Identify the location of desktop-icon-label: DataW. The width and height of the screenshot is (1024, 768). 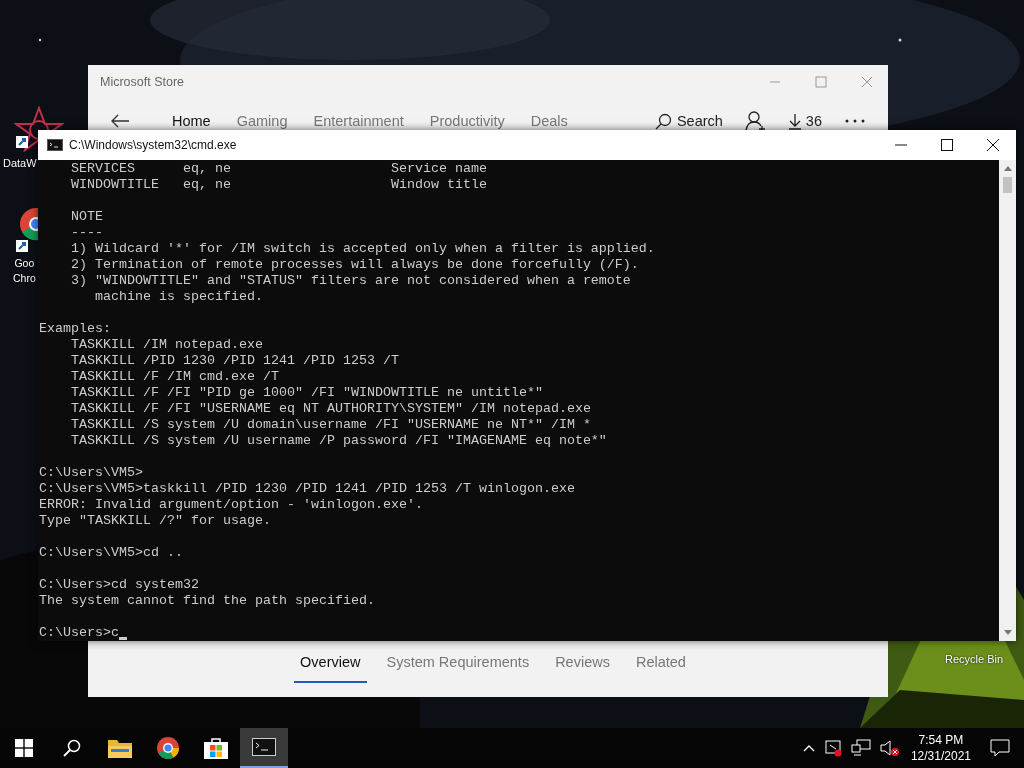
(20, 163).